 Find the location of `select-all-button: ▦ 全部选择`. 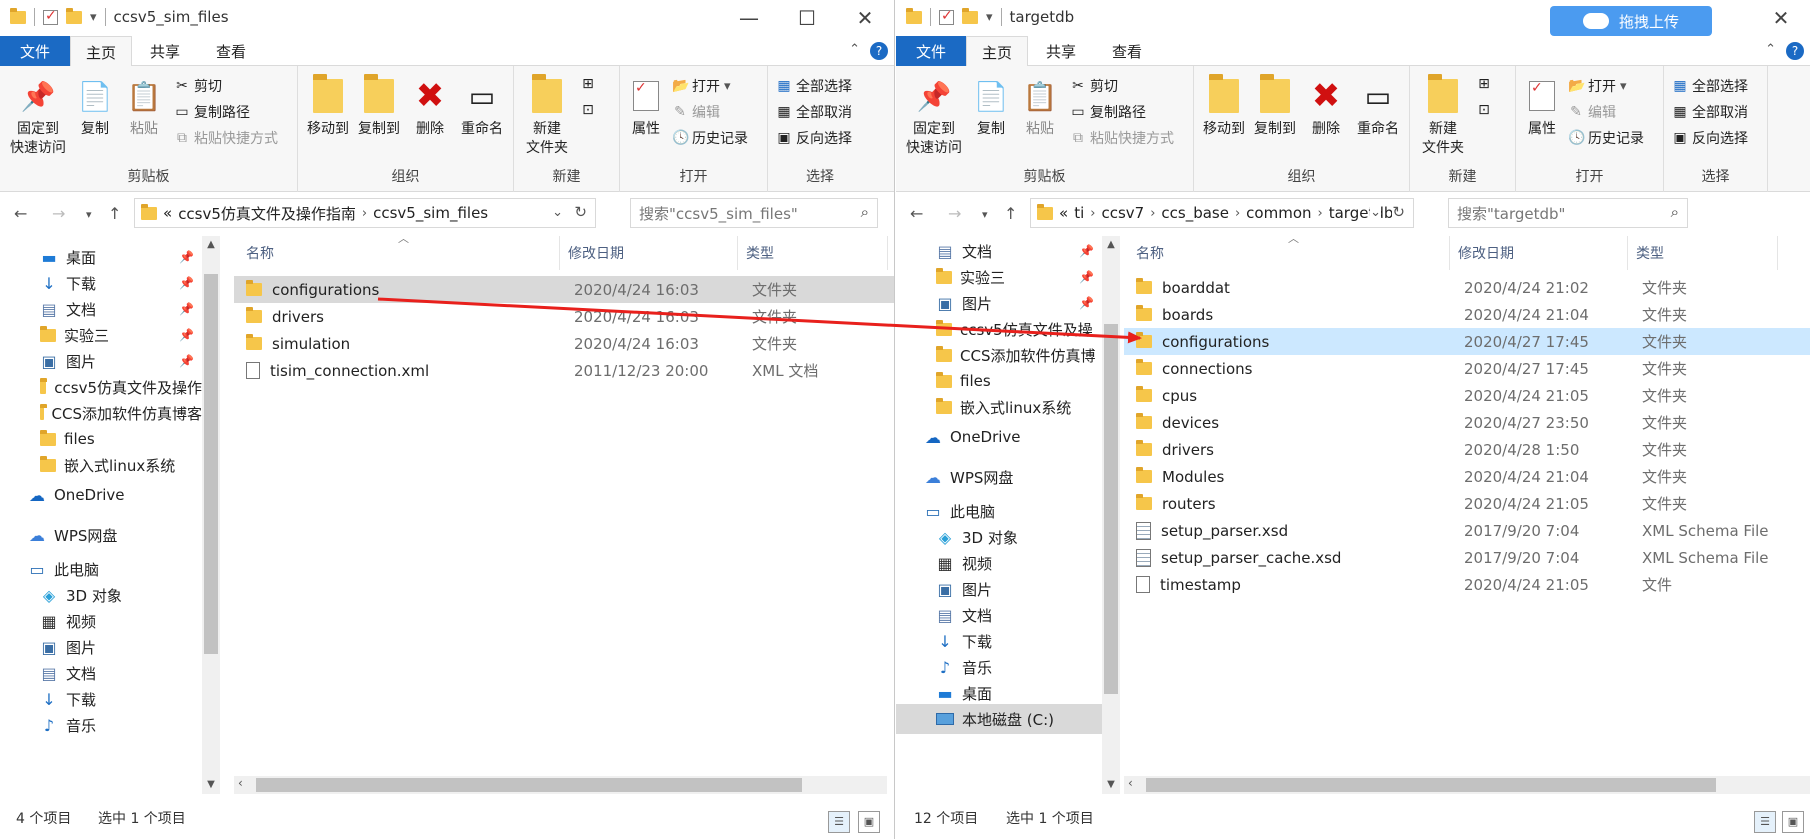

select-all-button: ▦ 全部选择 is located at coordinates (1710, 86).